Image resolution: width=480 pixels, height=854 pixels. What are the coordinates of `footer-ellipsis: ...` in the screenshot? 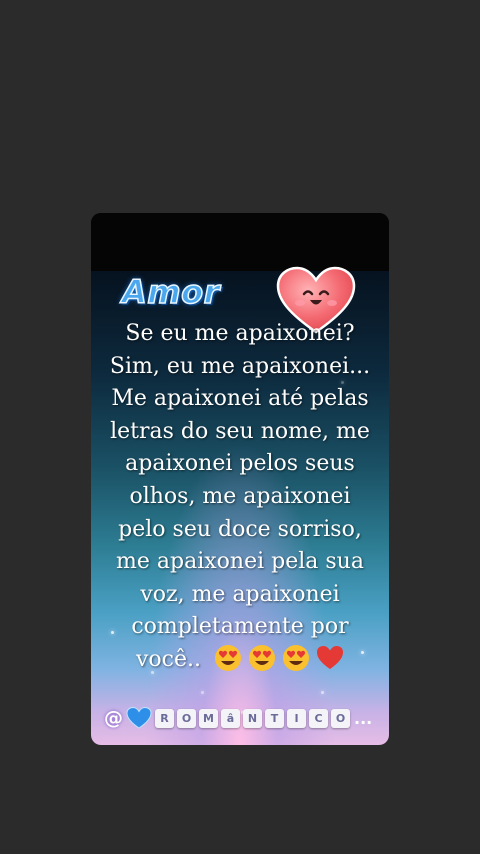 It's located at (363, 718).